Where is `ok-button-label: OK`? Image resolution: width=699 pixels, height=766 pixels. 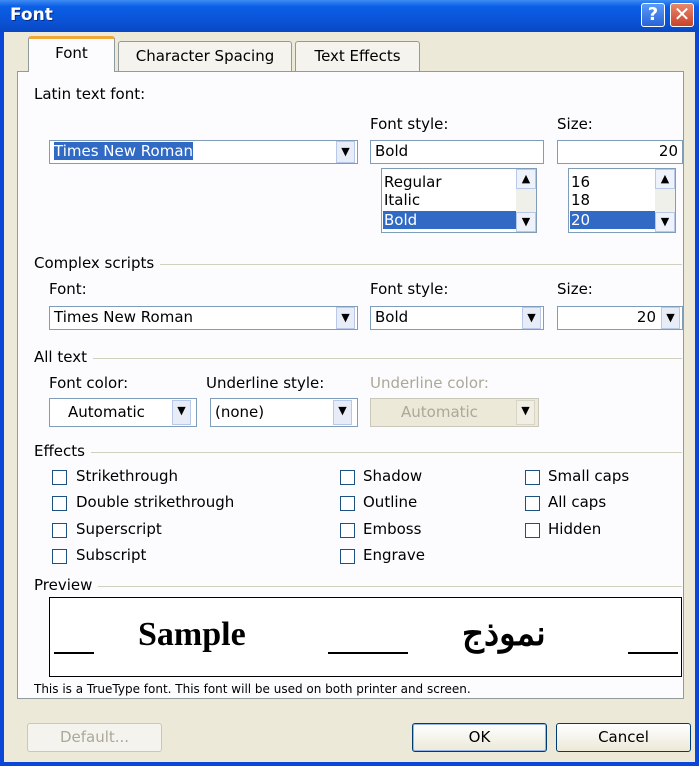
ok-button-label: OK is located at coordinates (479, 737).